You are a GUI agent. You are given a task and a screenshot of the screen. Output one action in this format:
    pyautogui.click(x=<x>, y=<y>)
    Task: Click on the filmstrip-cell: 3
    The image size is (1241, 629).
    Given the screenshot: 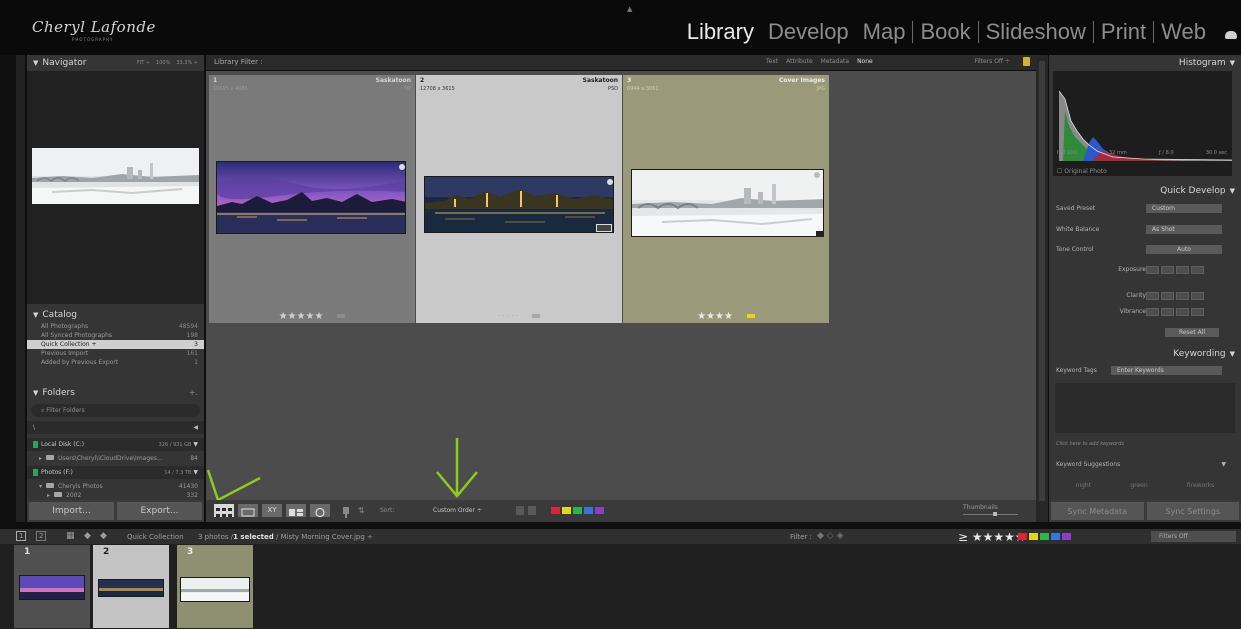 What is the action you would take?
    pyautogui.click(x=215, y=586)
    